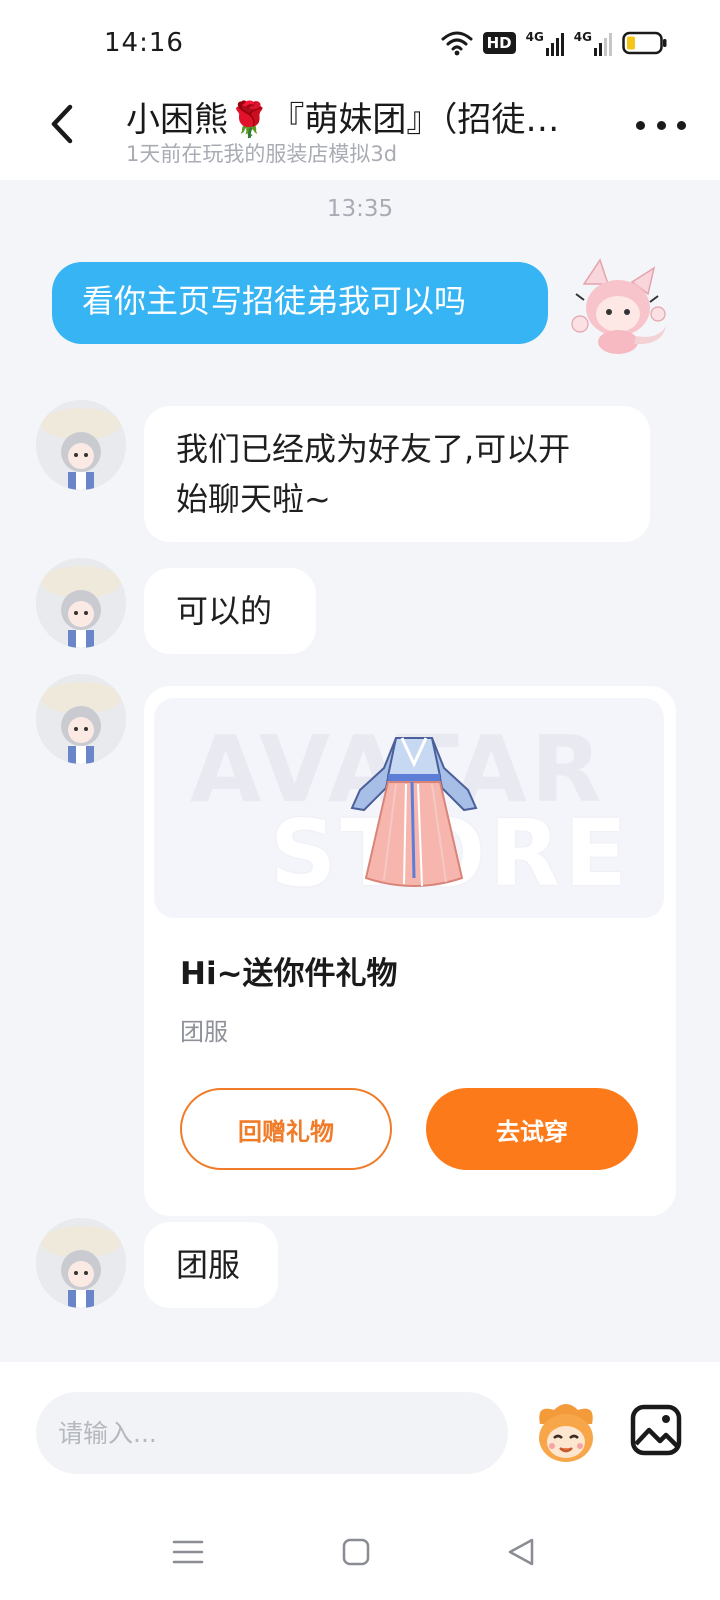 The height and width of the screenshot is (1600, 720). What do you see at coordinates (272, 1433) in the screenshot?
I see `message-input` at bounding box center [272, 1433].